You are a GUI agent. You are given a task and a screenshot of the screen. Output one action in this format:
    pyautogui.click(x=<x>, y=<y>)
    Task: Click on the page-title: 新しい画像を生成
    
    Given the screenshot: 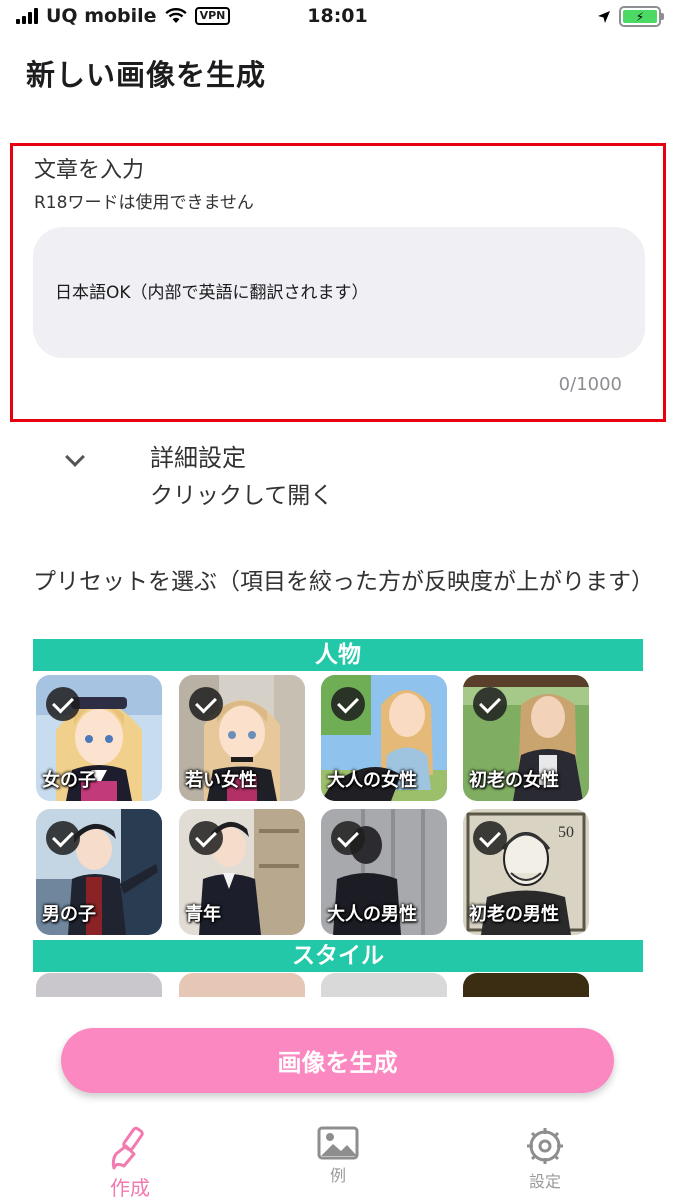 What is the action you would take?
    pyautogui.click(x=146, y=75)
    